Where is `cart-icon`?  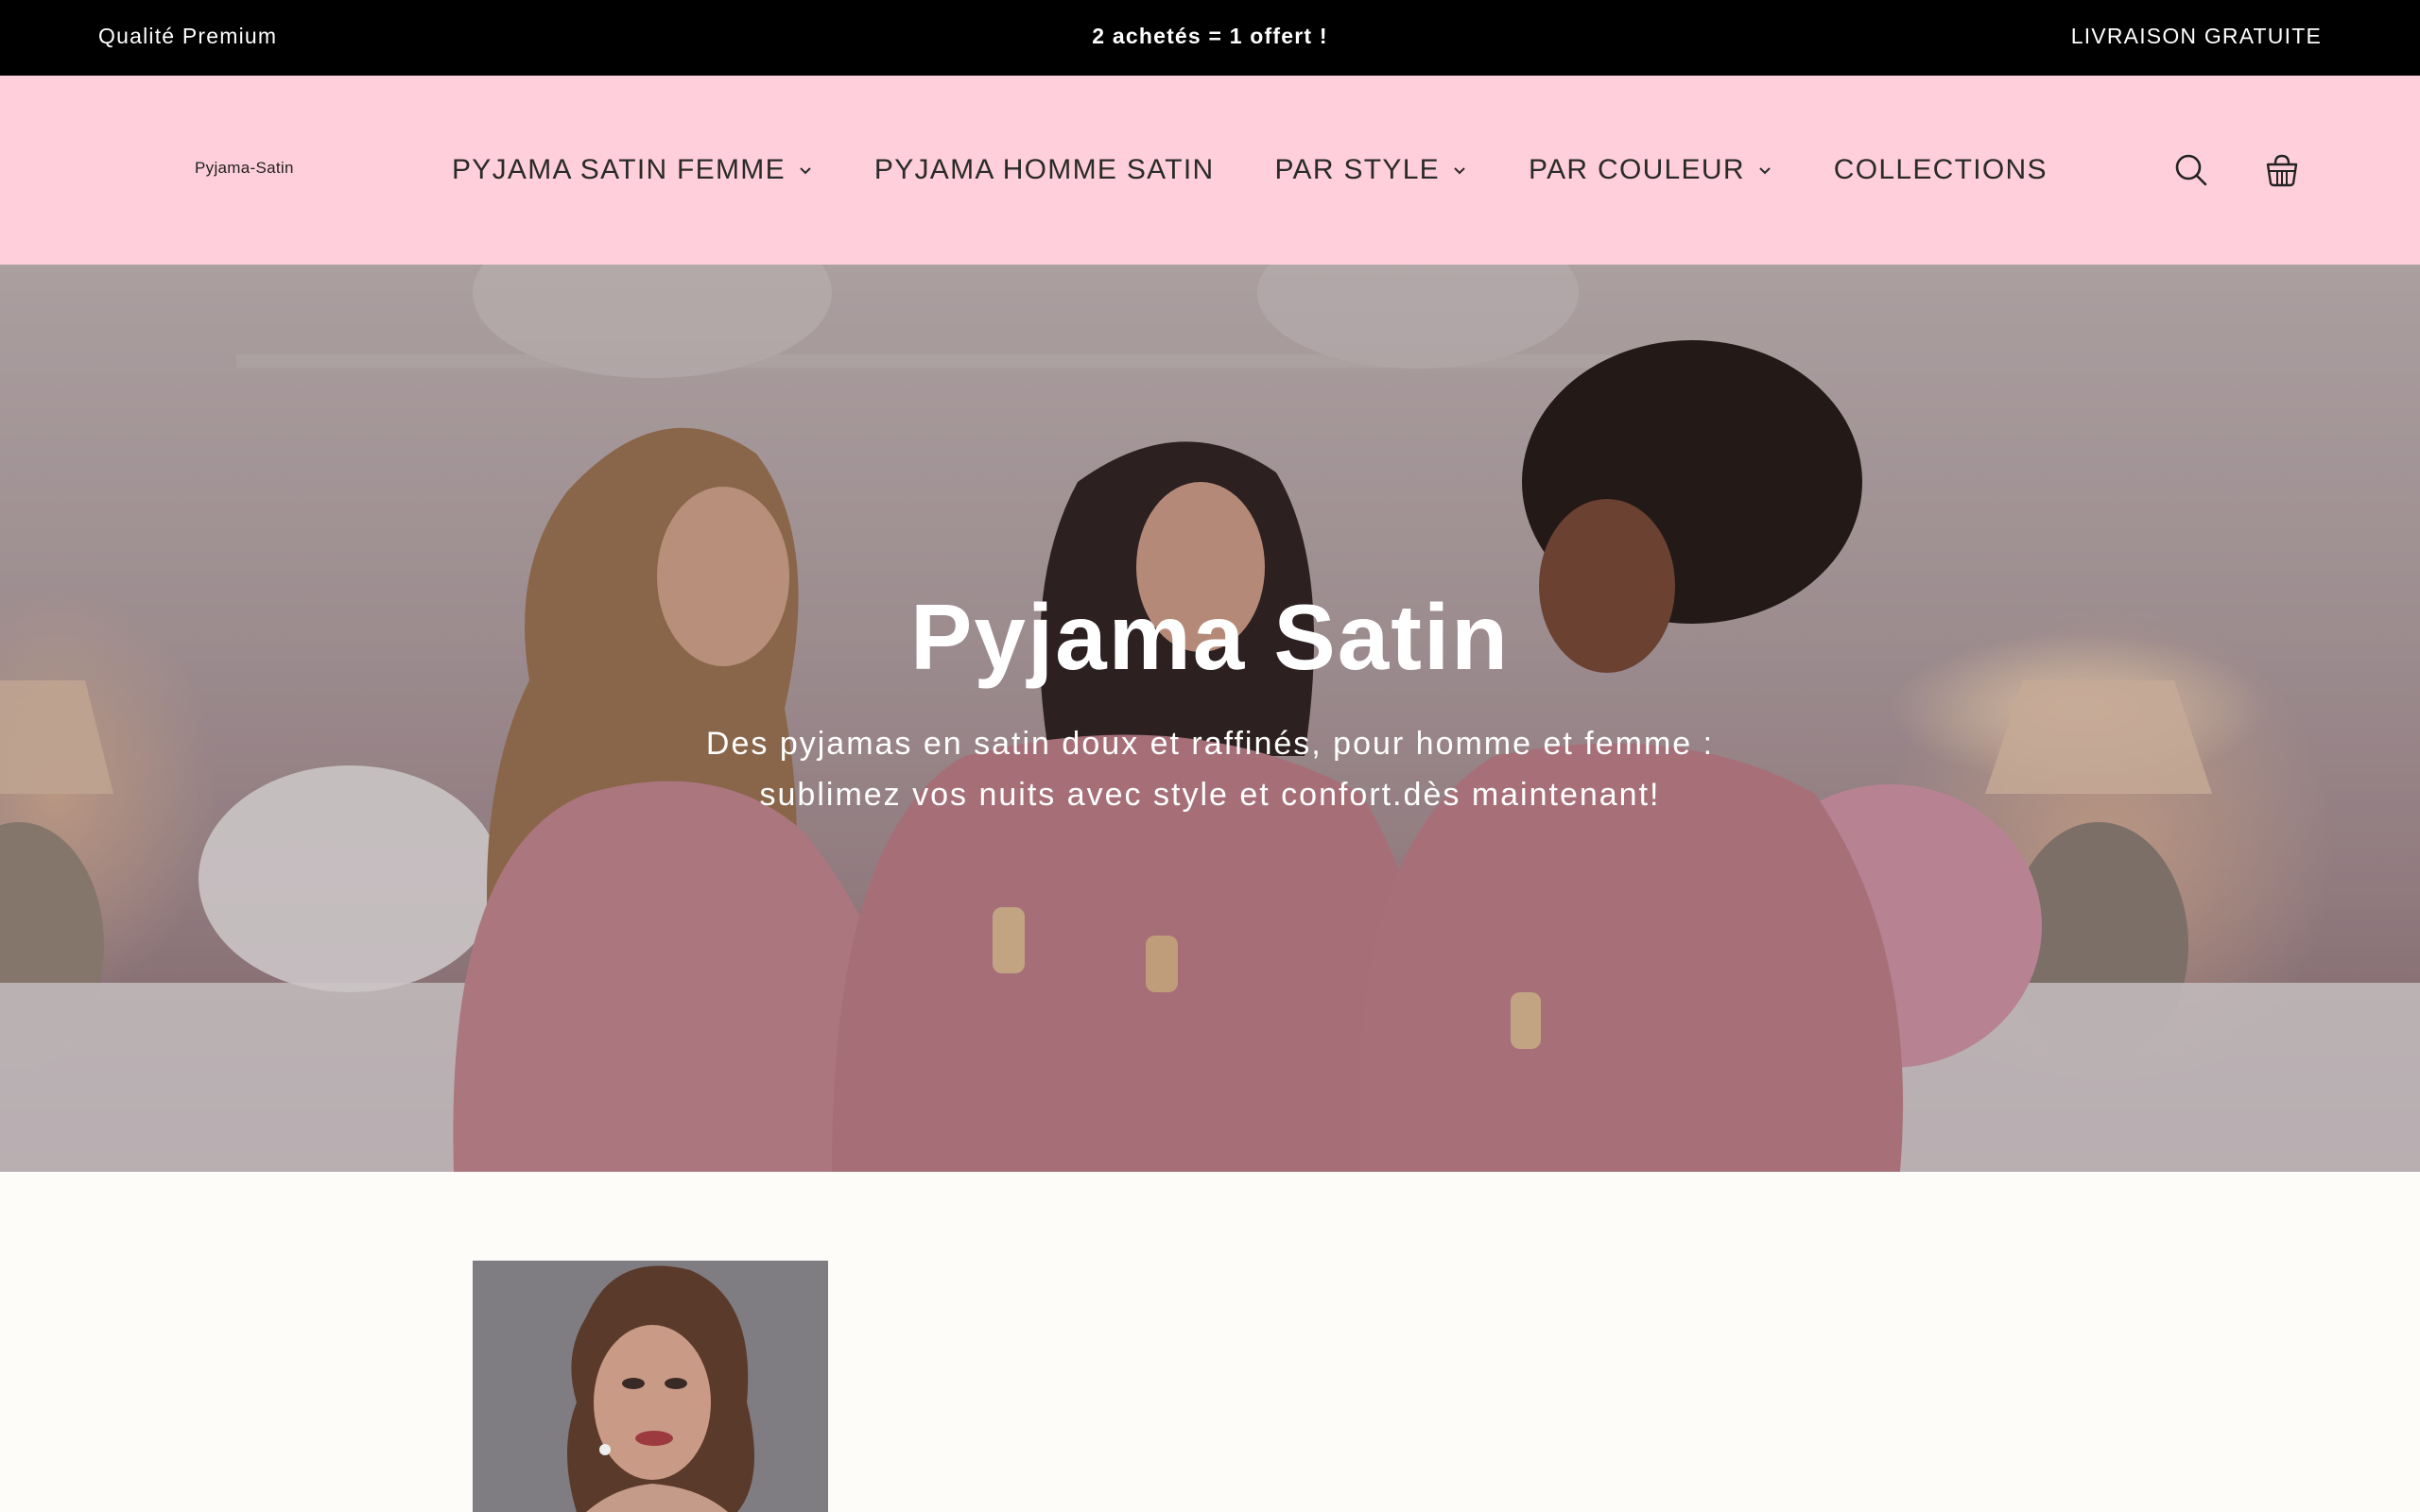
cart-icon is located at coordinates (2282, 170).